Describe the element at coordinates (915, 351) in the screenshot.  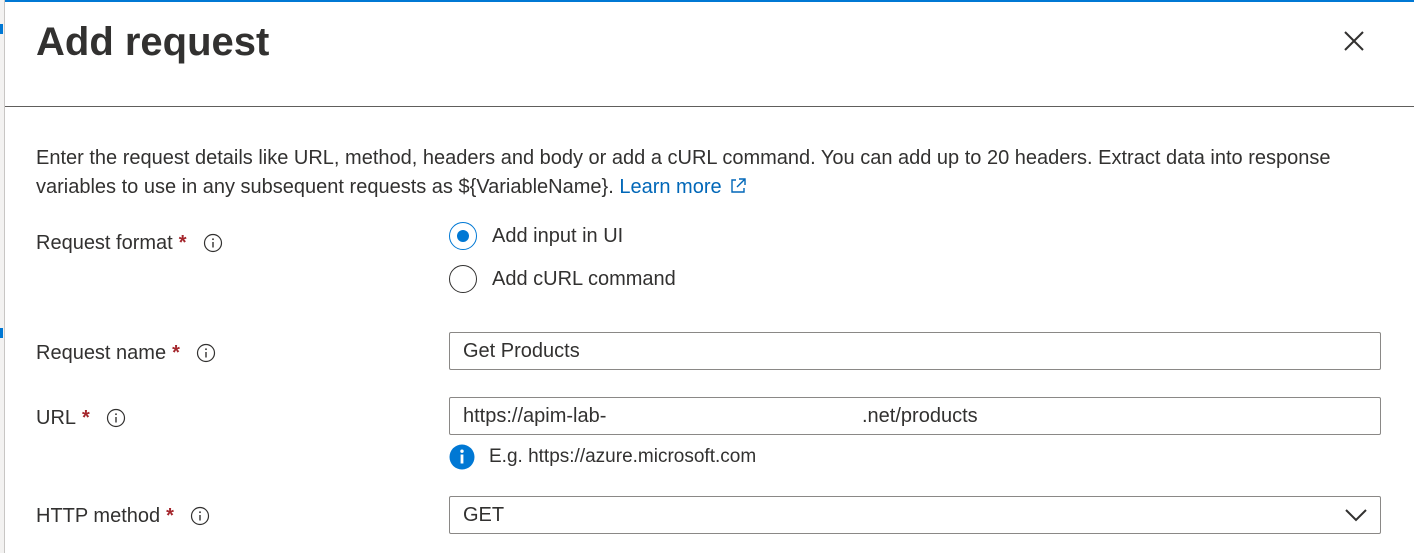
I see `request-name-input` at that location.